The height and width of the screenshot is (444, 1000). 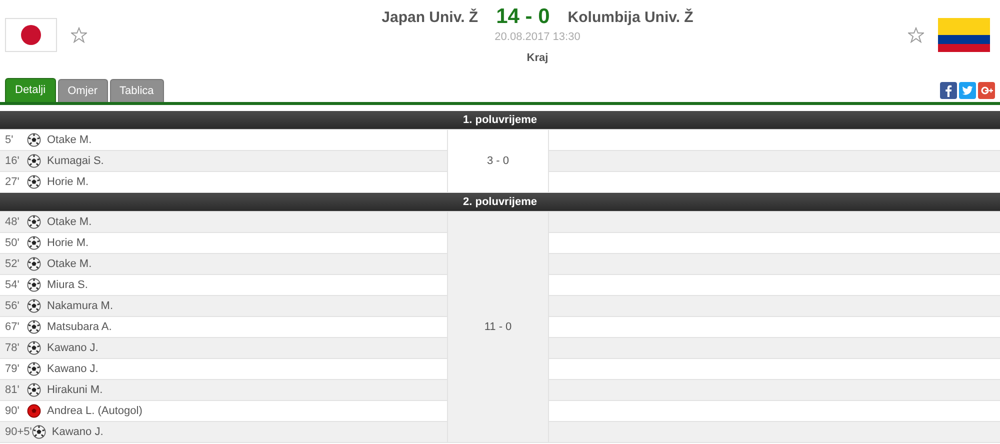 I want to click on minute: 27', so click(x=12, y=182).